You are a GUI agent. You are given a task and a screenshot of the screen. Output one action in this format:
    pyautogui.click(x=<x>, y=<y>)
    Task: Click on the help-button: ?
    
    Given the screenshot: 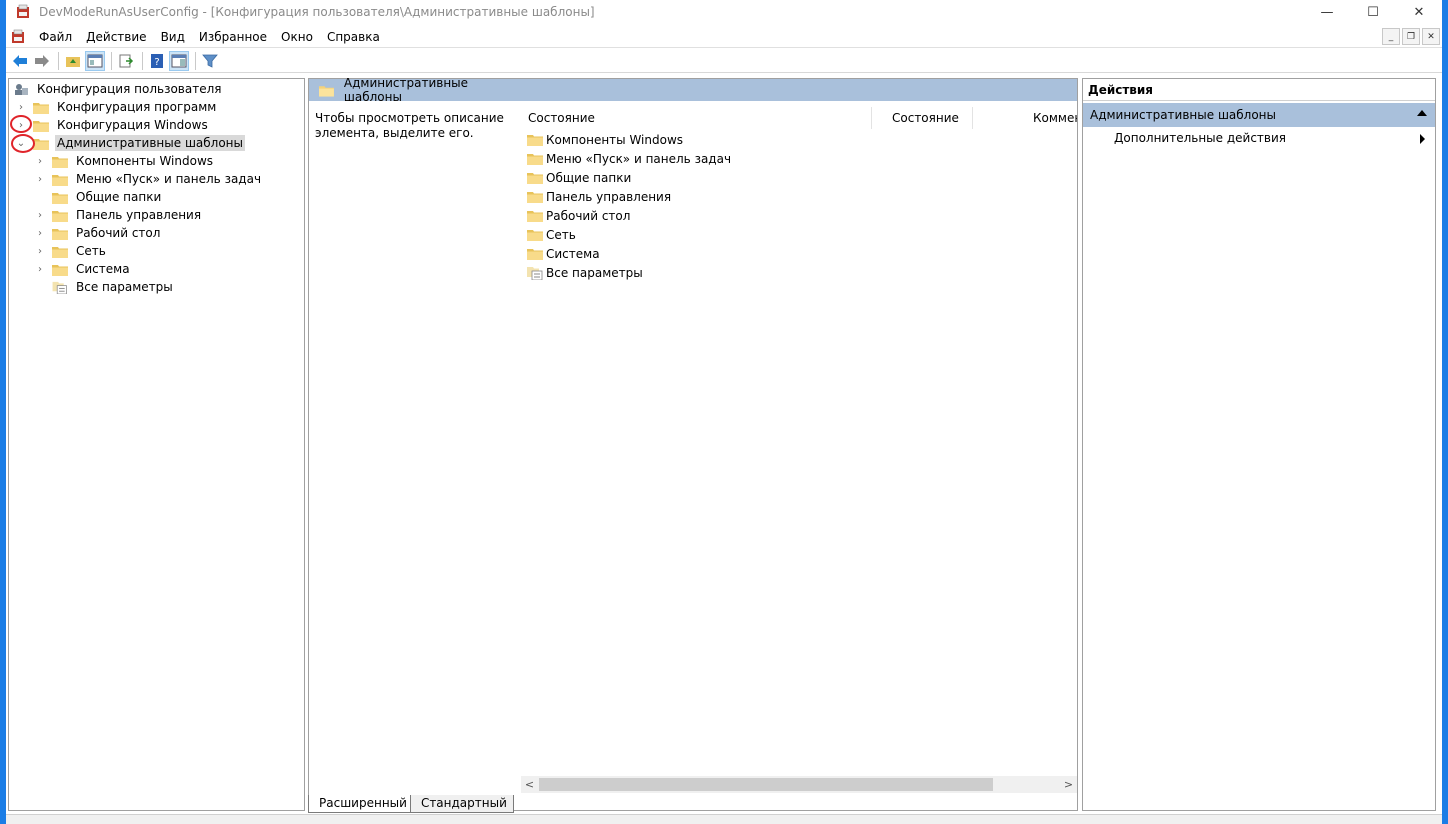 What is the action you would take?
    pyautogui.click(x=157, y=61)
    